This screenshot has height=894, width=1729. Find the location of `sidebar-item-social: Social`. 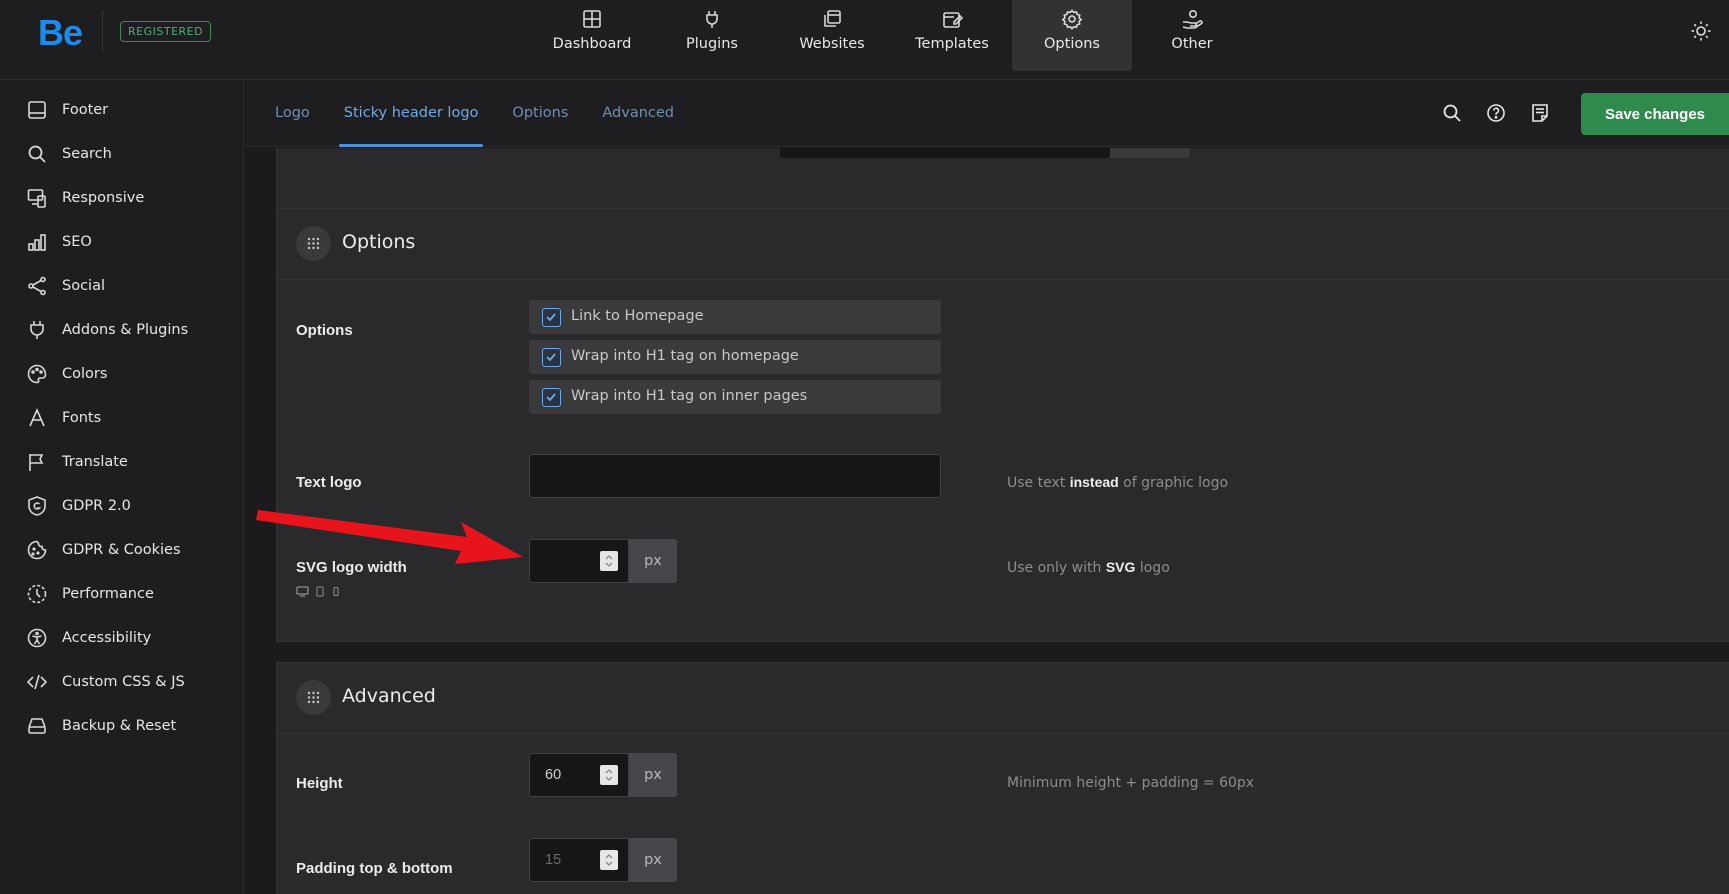

sidebar-item-social: Social is located at coordinates (121, 286).